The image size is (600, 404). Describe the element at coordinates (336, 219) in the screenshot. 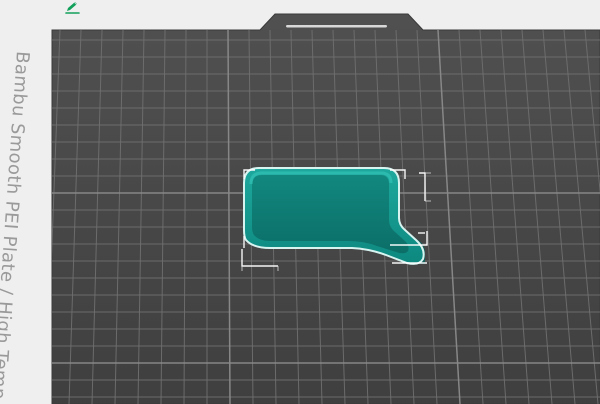

I see `model-hitbox` at that location.